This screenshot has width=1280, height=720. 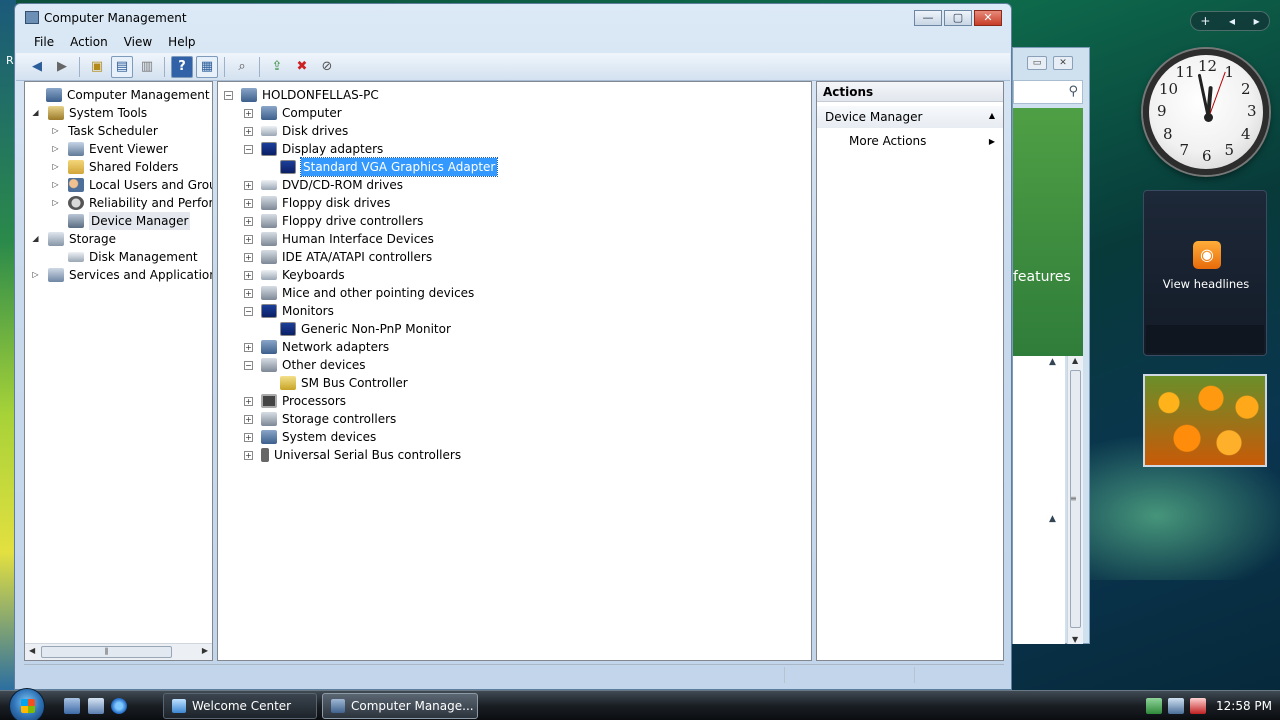 I want to click on taskbar-clock: 12:58 PM, so click(x=1244, y=706).